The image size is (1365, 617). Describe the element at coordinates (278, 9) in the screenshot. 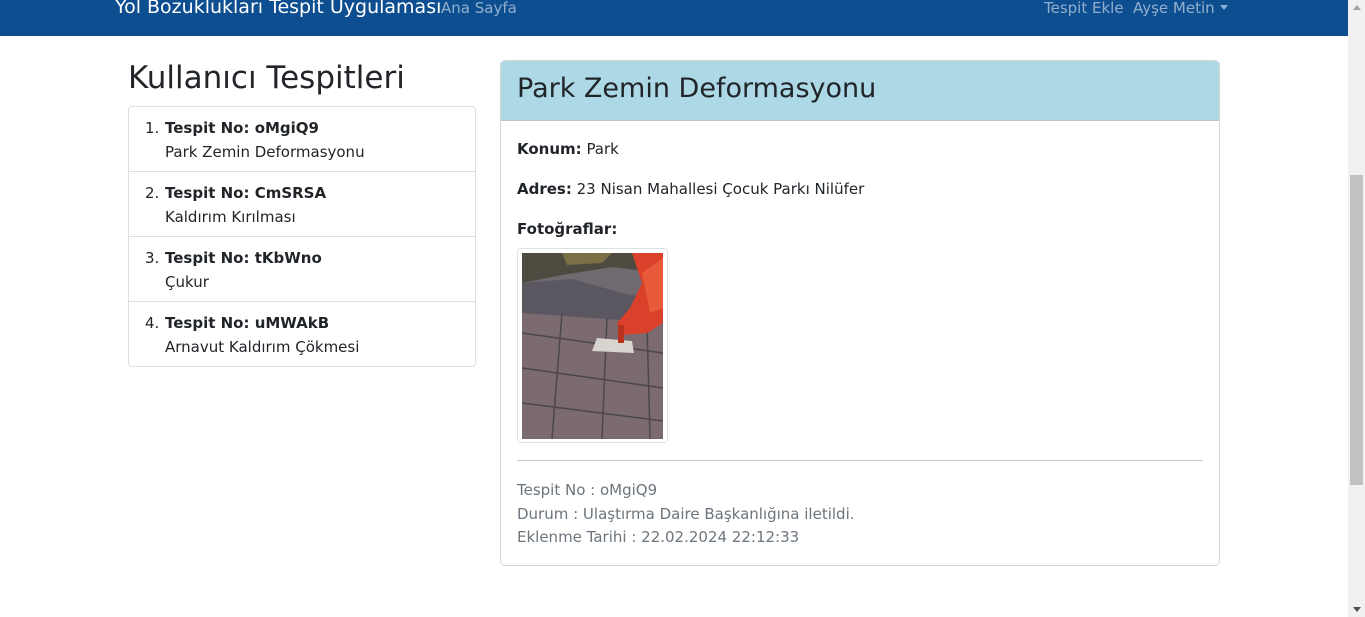

I see `navbar-brand: Yol Bozuklukları Tespit Uygulaması` at that location.